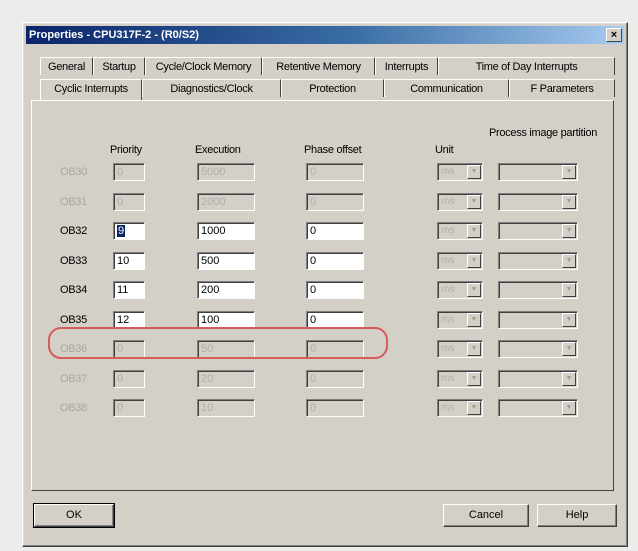  Describe the element at coordinates (73, 231) in the screenshot. I see `ob-label: OB32` at that location.